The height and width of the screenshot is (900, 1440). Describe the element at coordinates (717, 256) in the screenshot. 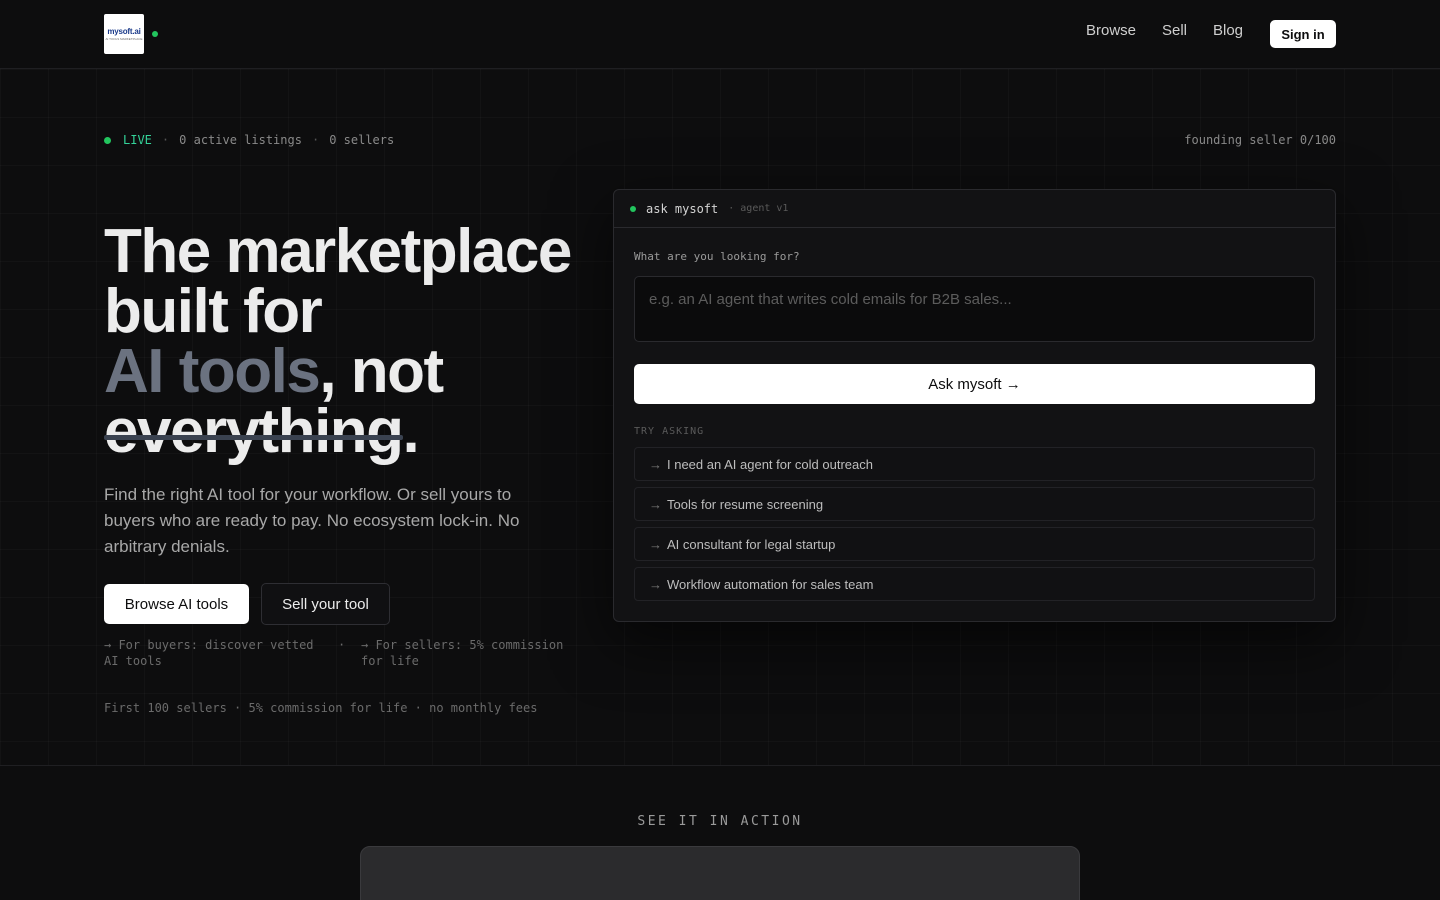

I see `query-label: What are you looking for?` at that location.